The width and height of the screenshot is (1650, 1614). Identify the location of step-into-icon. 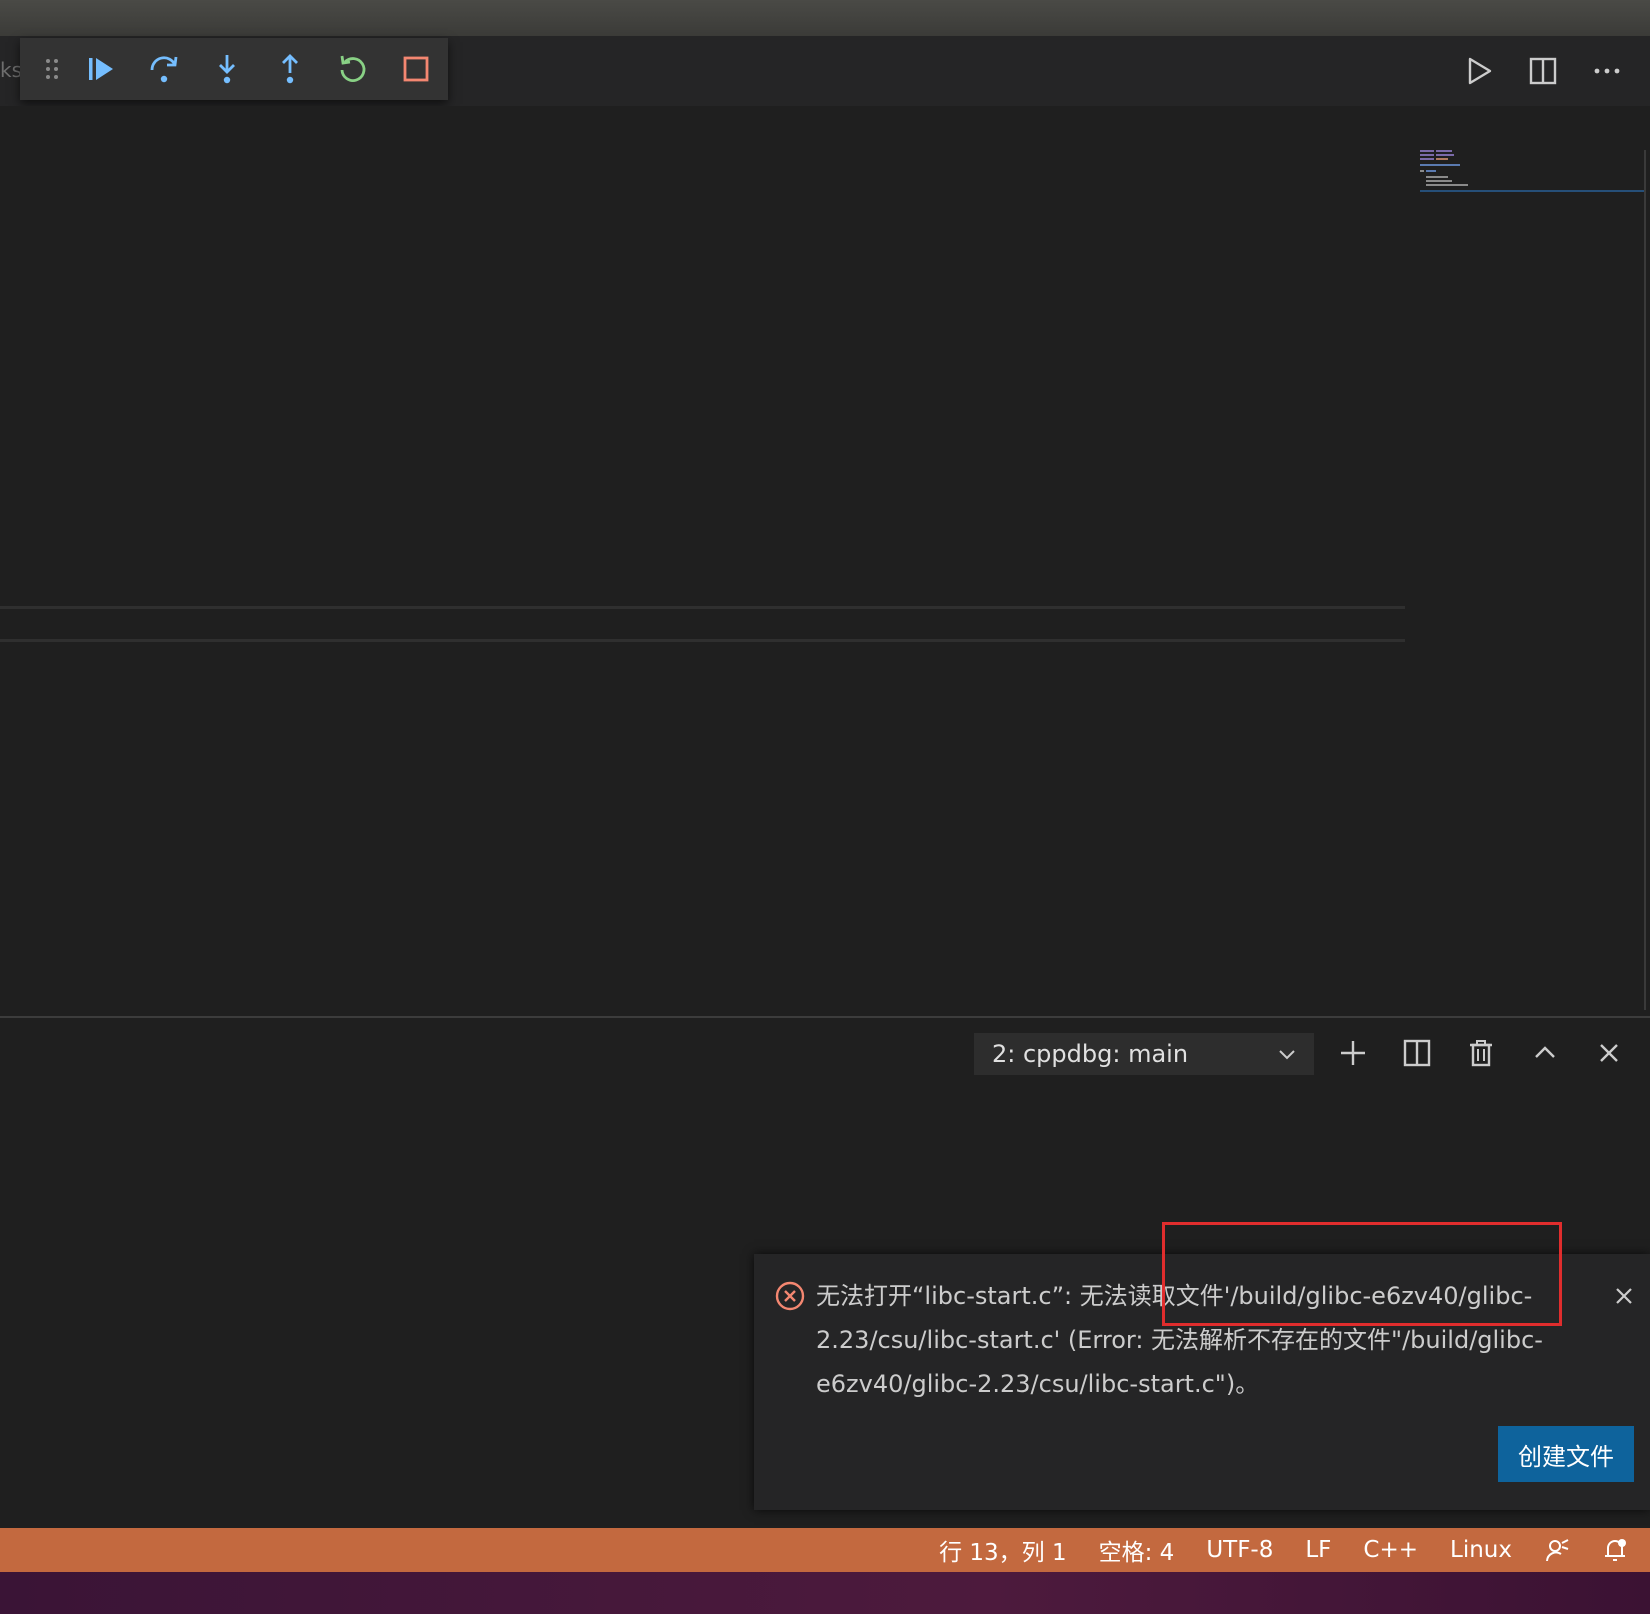
(227, 69).